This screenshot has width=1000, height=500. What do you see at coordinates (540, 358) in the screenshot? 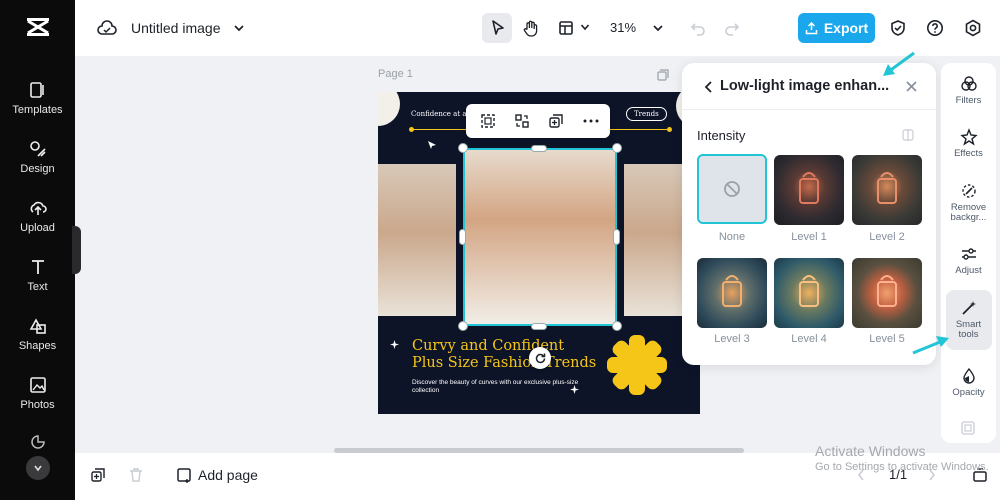
I see `rotate-handle` at bounding box center [540, 358].